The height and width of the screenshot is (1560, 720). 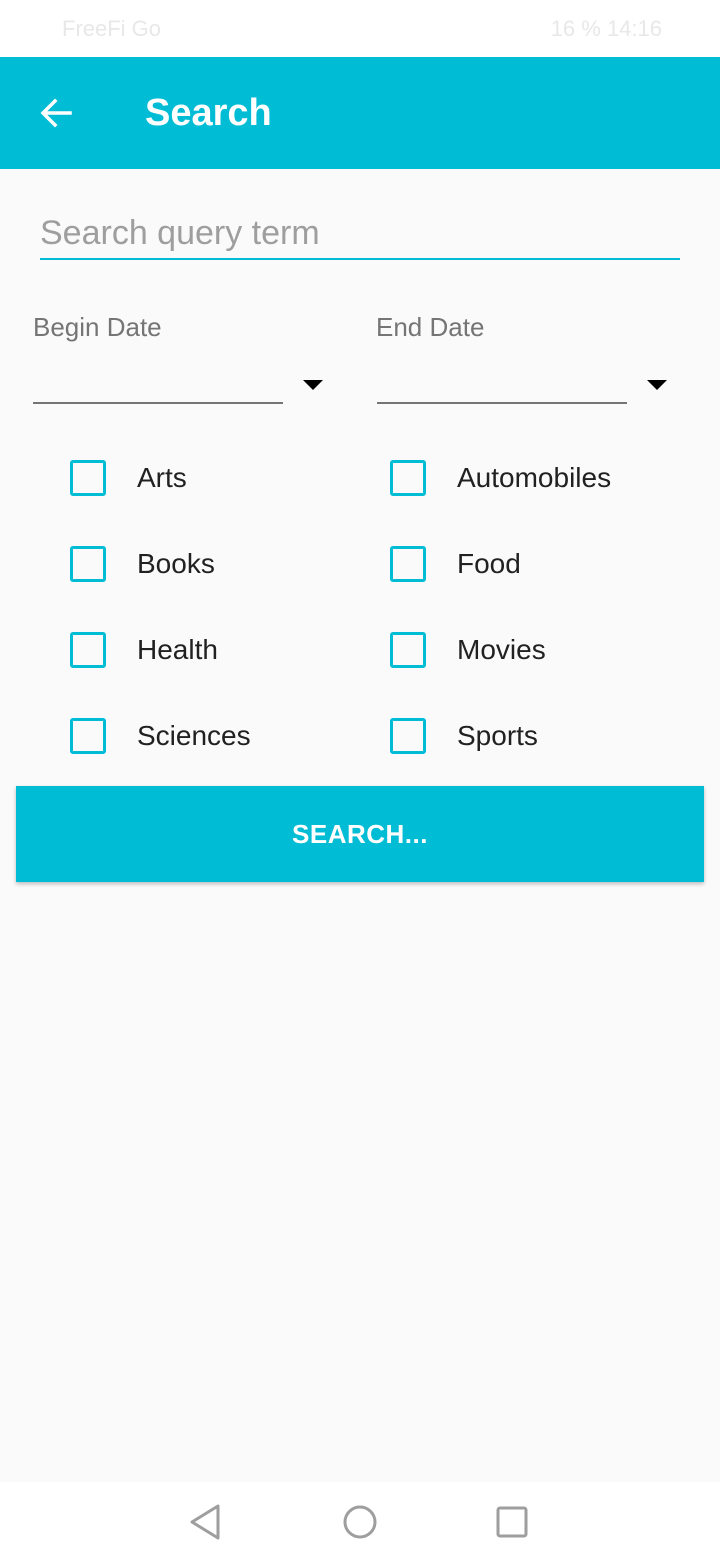 I want to click on status-carrier: FreeFi Go, so click(x=112, y=28).